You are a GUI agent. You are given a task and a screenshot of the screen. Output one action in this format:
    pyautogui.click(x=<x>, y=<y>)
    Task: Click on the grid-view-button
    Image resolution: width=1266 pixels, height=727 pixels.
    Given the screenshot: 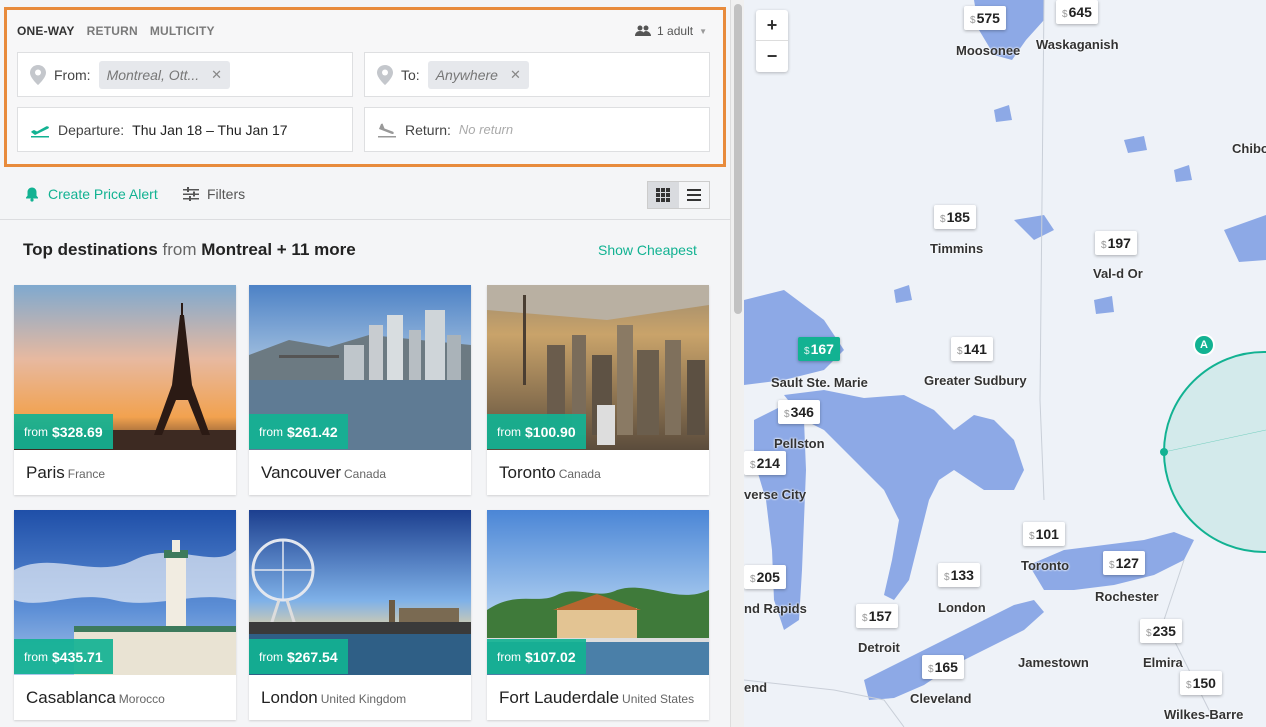 What is the action you would take?
    pyautogui.click(x=663, y=195)
    